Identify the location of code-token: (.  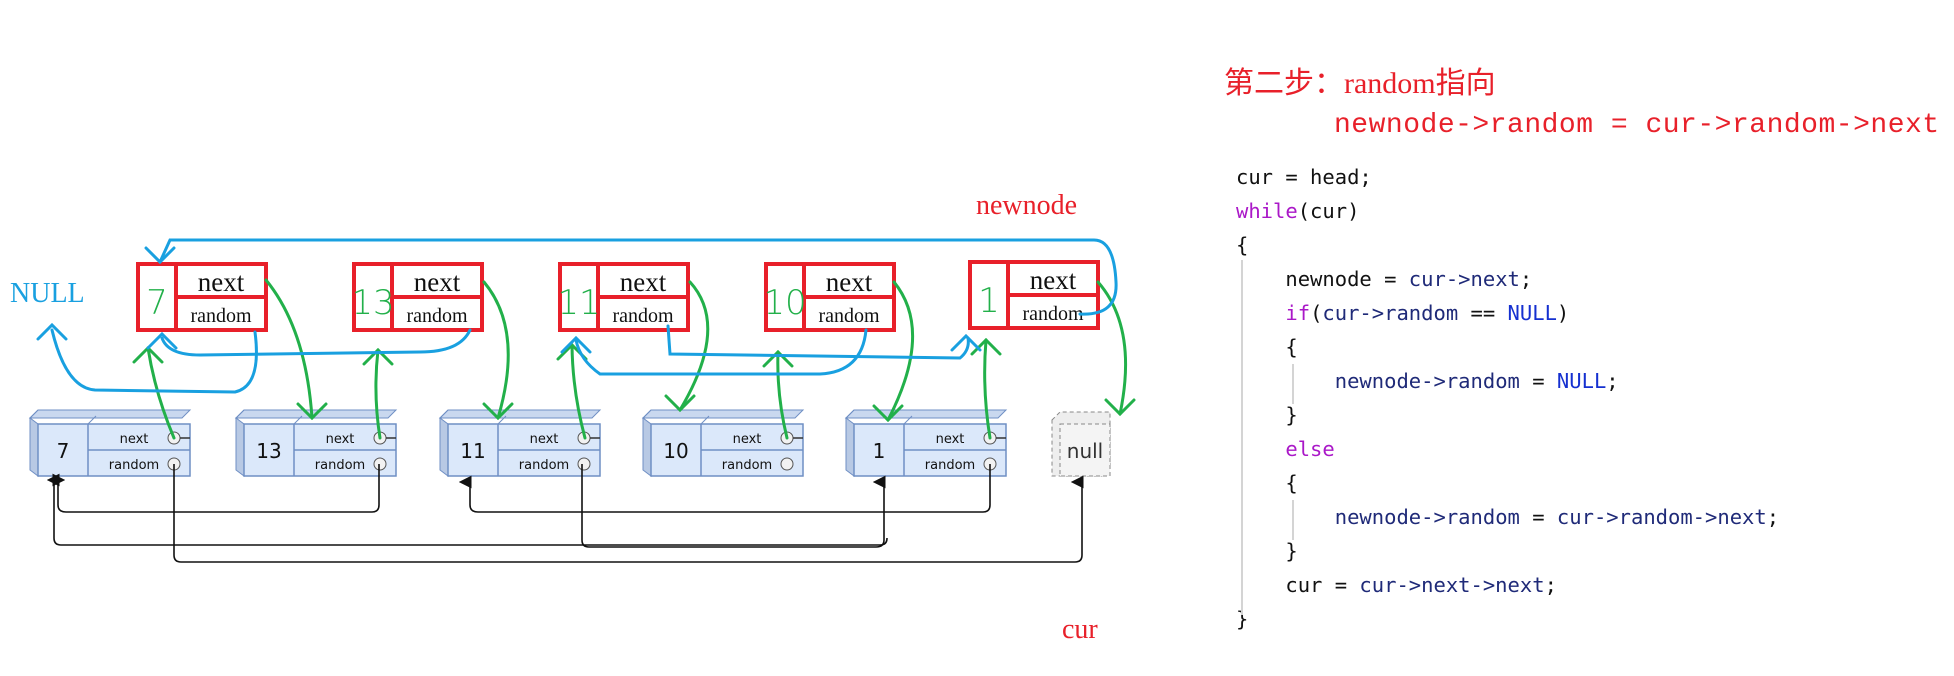
(1316, 313).